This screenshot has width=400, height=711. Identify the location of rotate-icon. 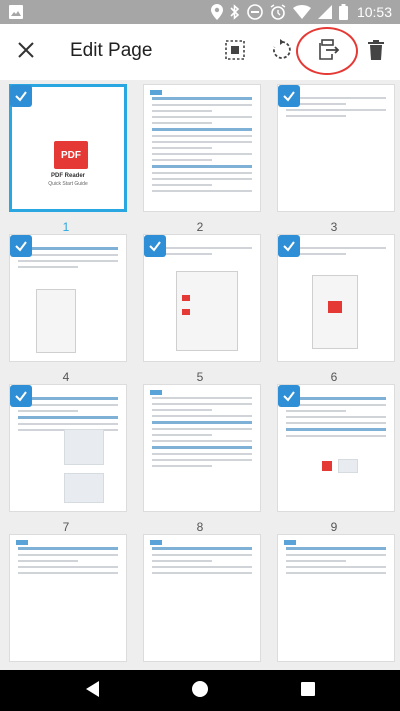
(282, 52).